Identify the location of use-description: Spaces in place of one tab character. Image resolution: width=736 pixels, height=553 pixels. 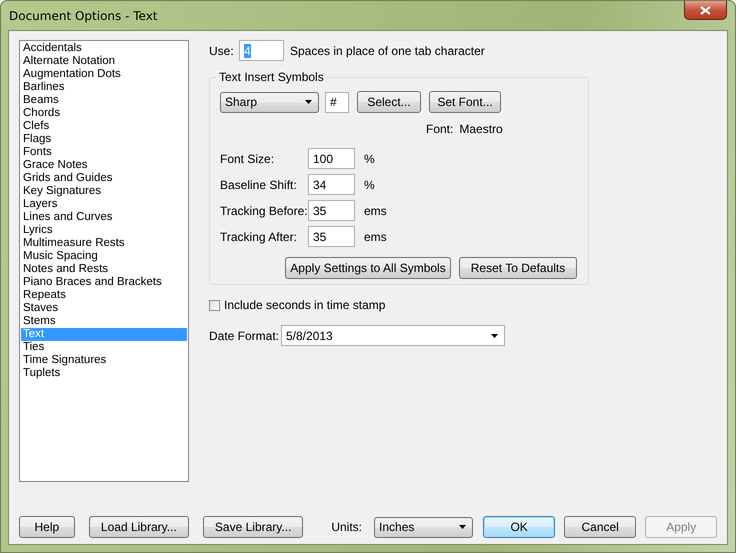
(387, 51).